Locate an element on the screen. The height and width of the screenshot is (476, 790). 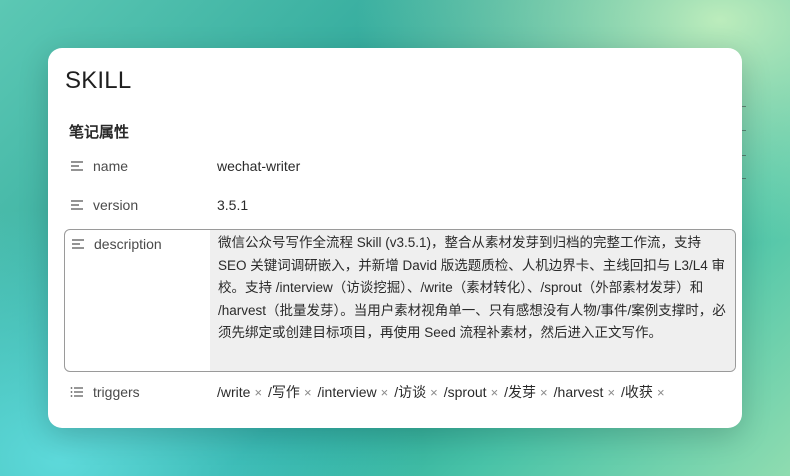
note-title: SKILL is located at coordinates (98, 81).